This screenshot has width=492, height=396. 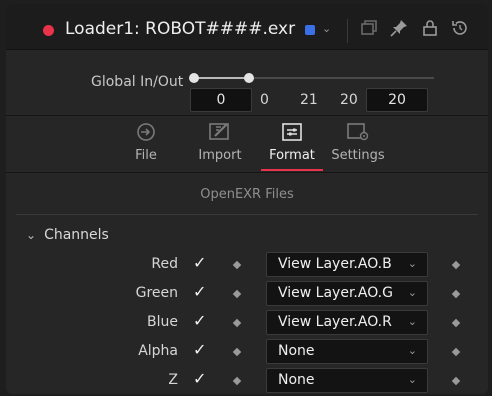 I want to click on inspector-header: Loader1: ROBOT####.exr ⌄, so click(x=247, y=27).